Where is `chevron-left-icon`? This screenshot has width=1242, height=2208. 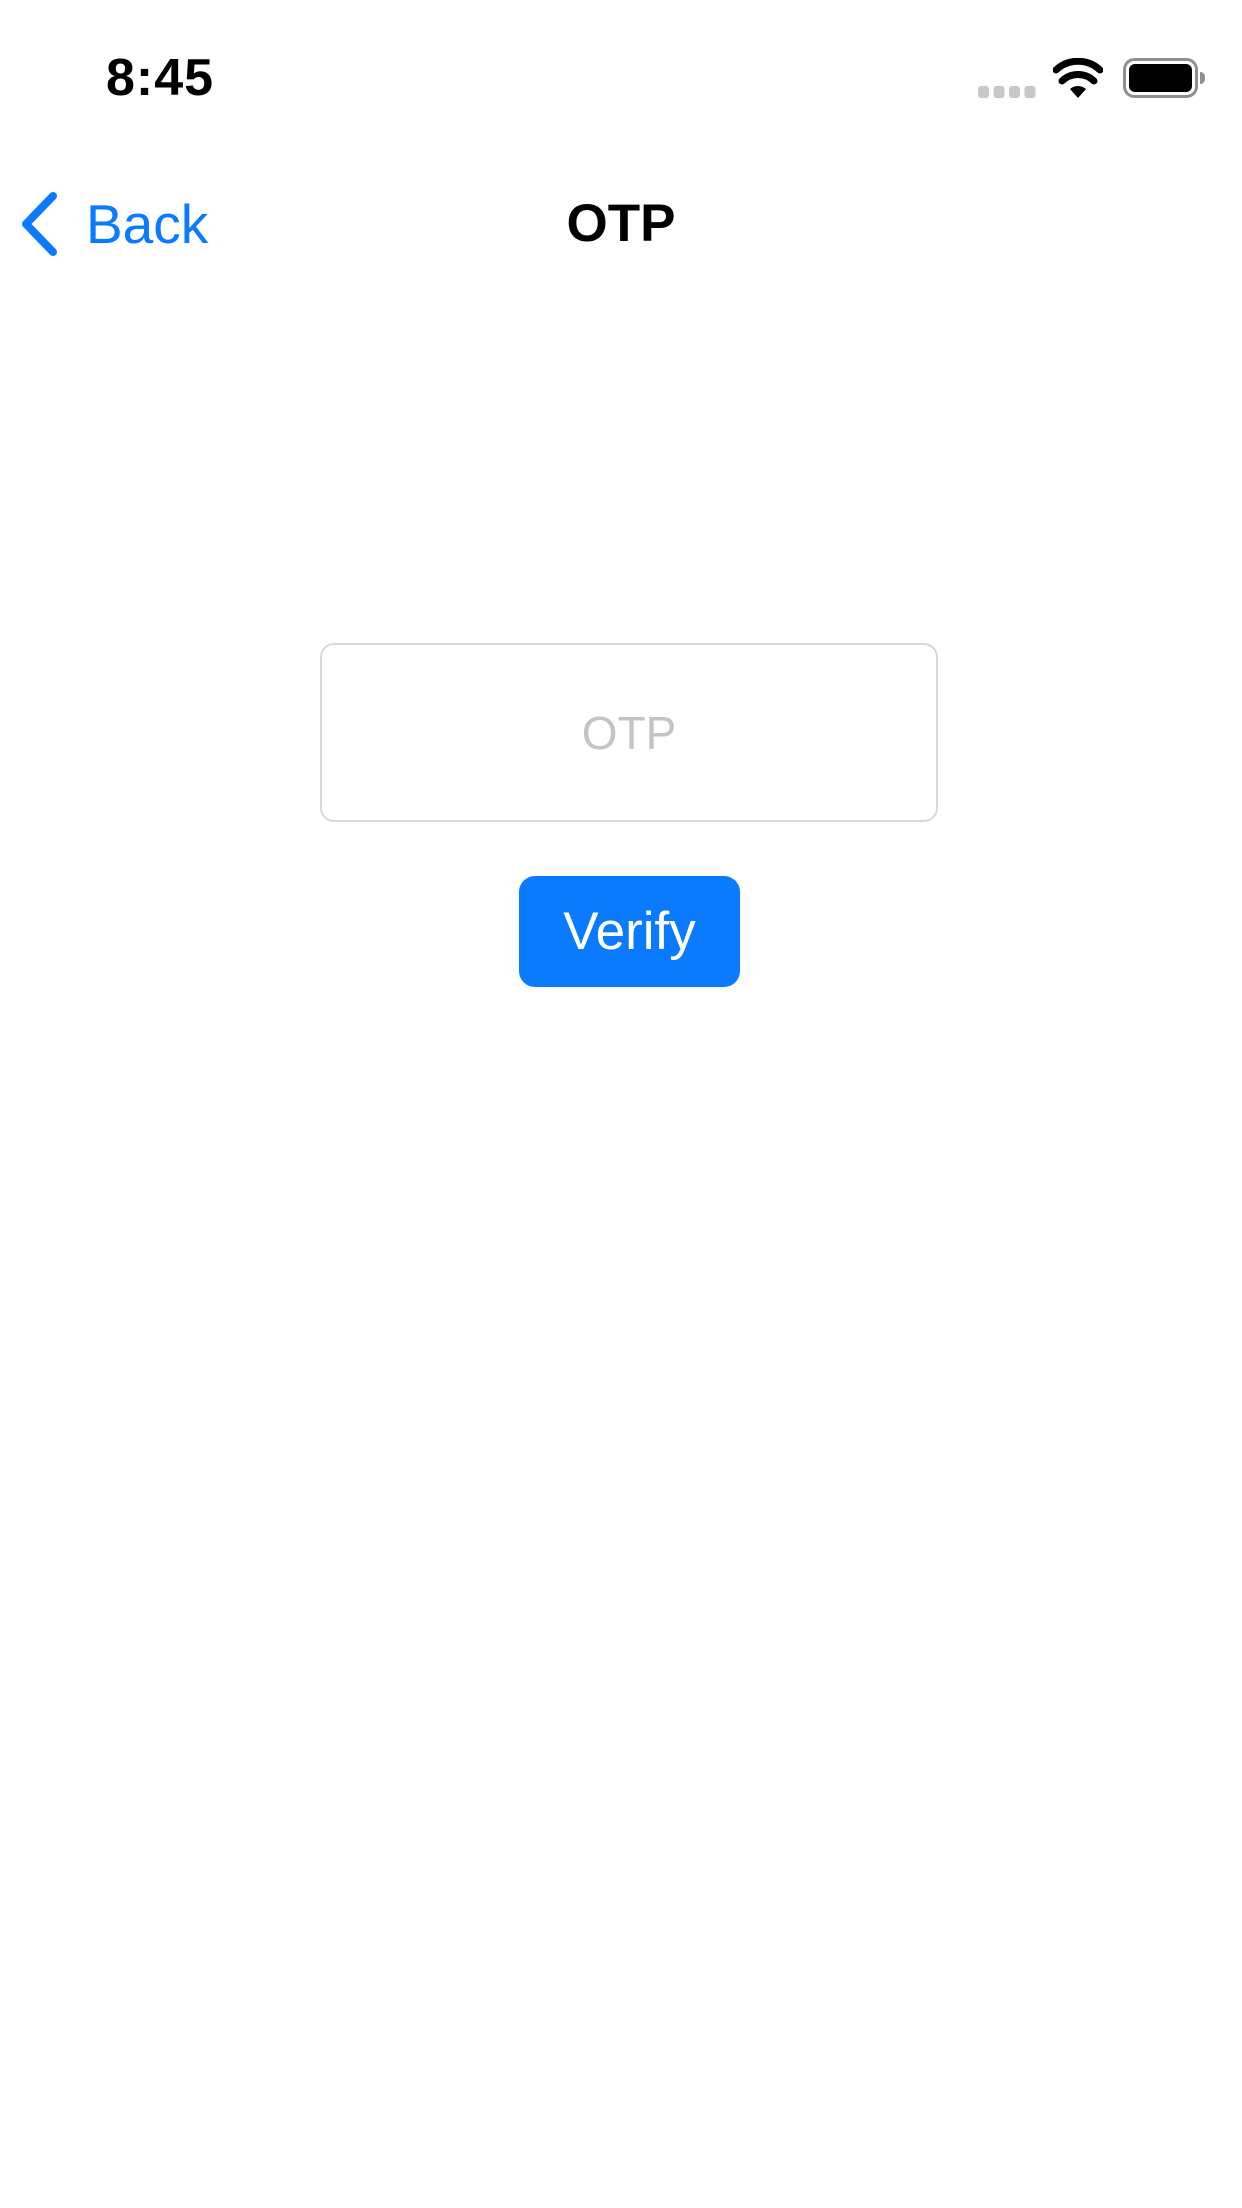 chevron-left-icon is located at coordinates (39, 224).